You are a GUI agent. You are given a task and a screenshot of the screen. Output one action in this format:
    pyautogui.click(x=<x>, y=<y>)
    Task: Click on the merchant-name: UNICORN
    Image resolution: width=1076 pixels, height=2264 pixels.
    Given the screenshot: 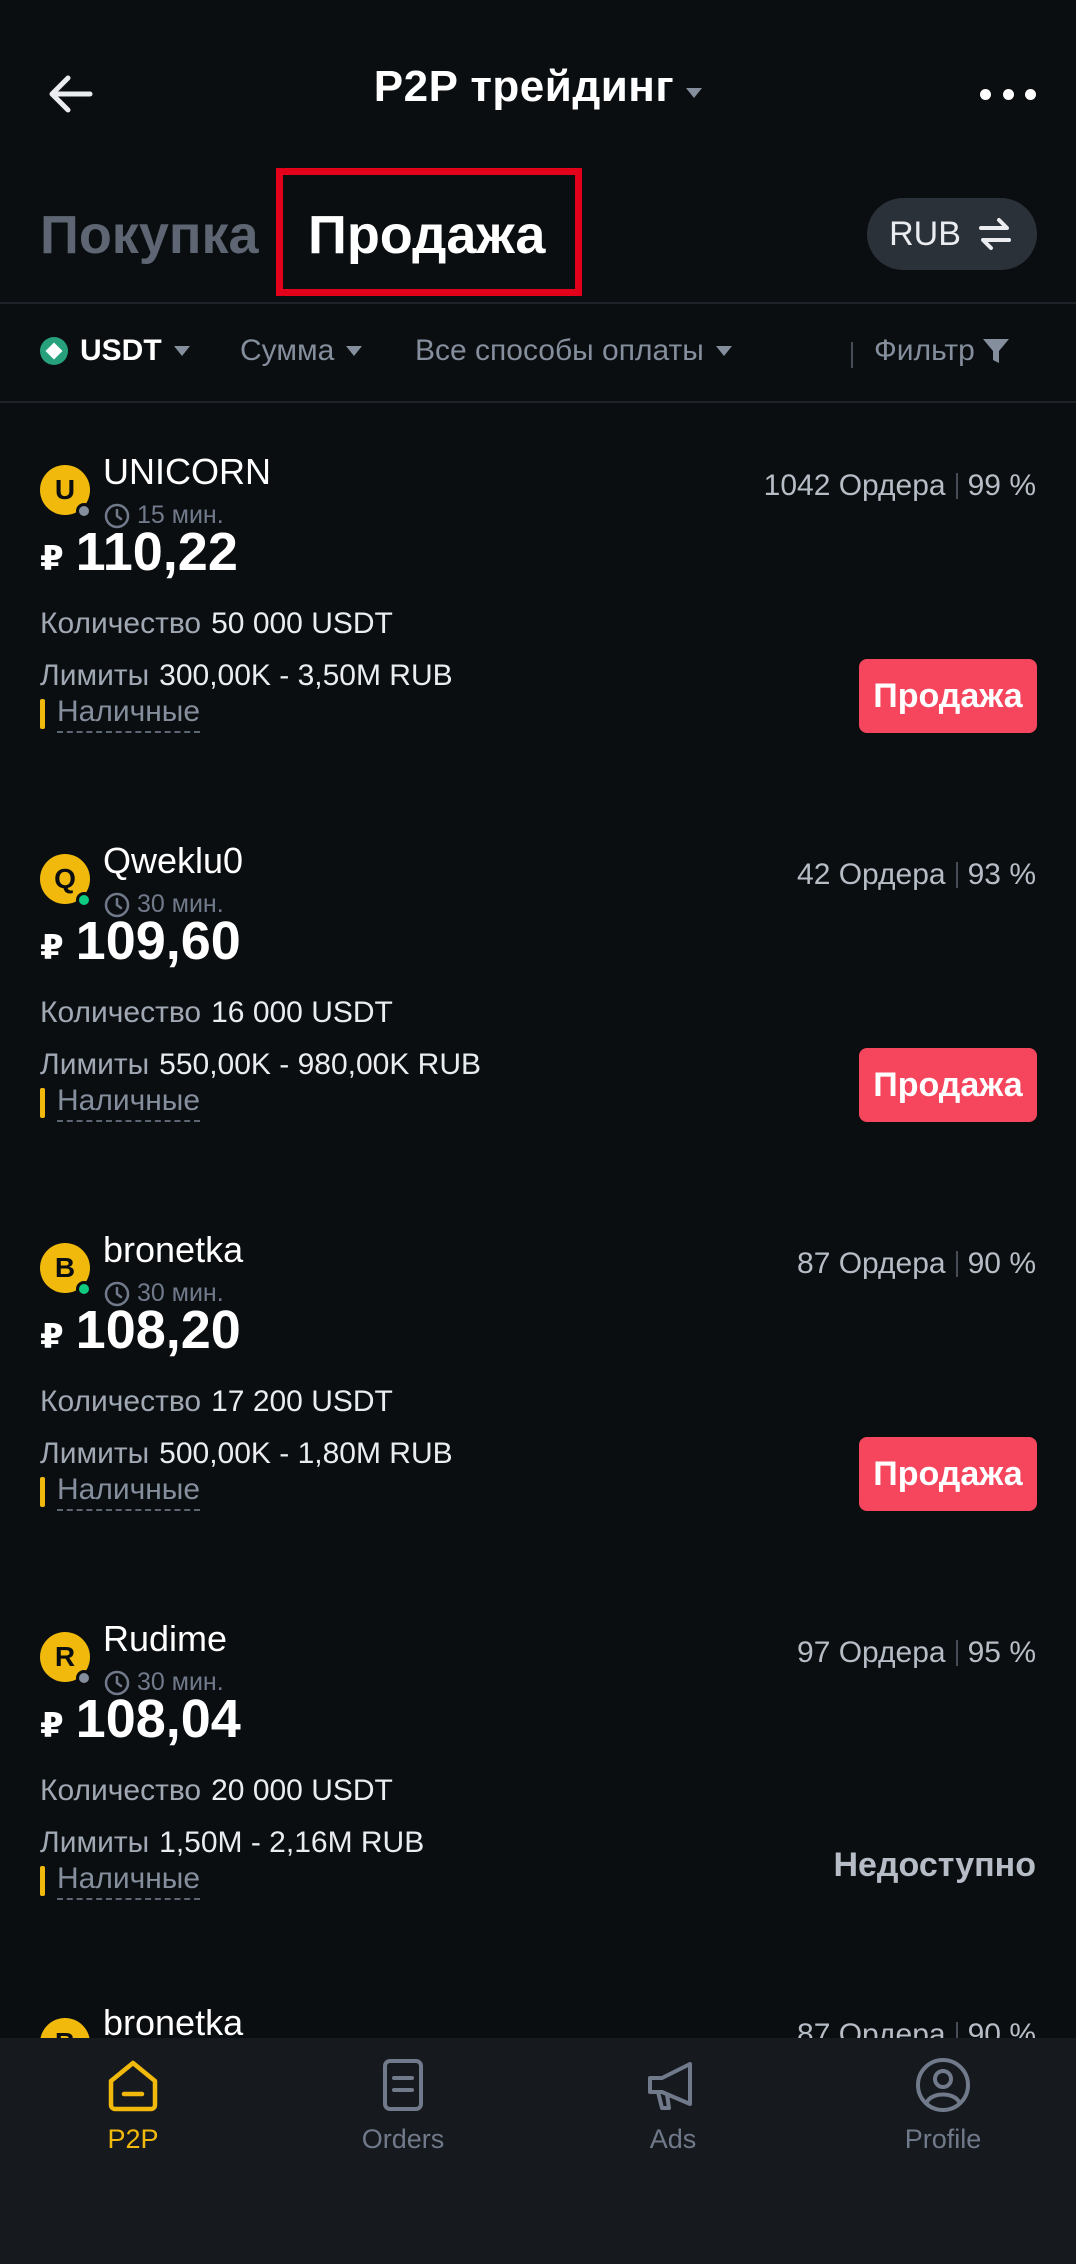 What is the action you would take?
    pyautogui.click(x=187, y=472)
    